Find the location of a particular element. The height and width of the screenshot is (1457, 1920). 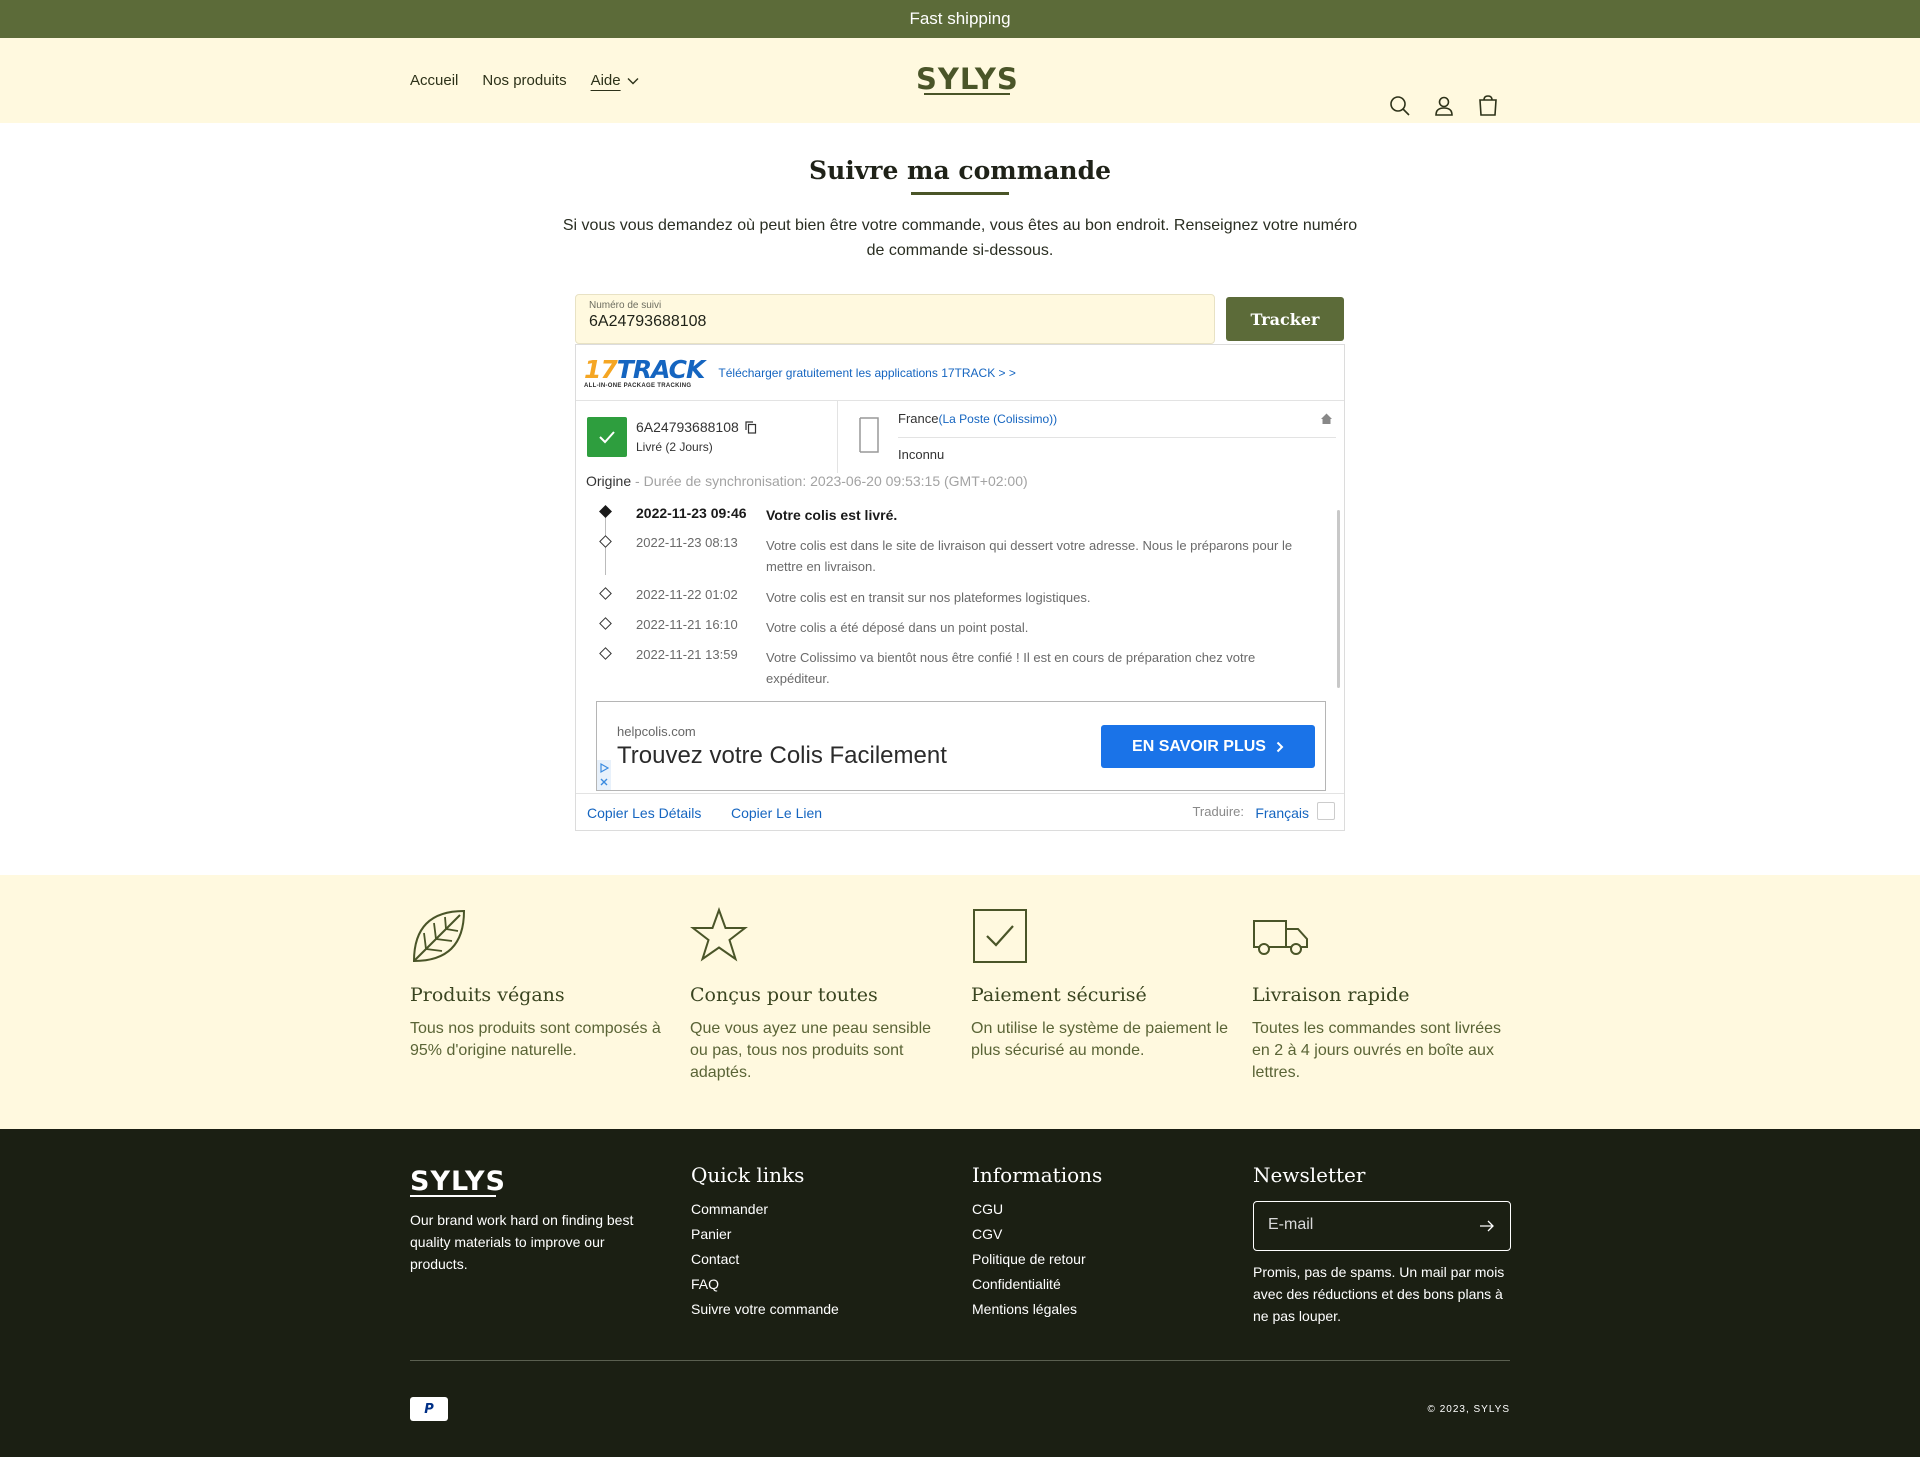

footer-link: Panier is located at coordinates (765, 1234).